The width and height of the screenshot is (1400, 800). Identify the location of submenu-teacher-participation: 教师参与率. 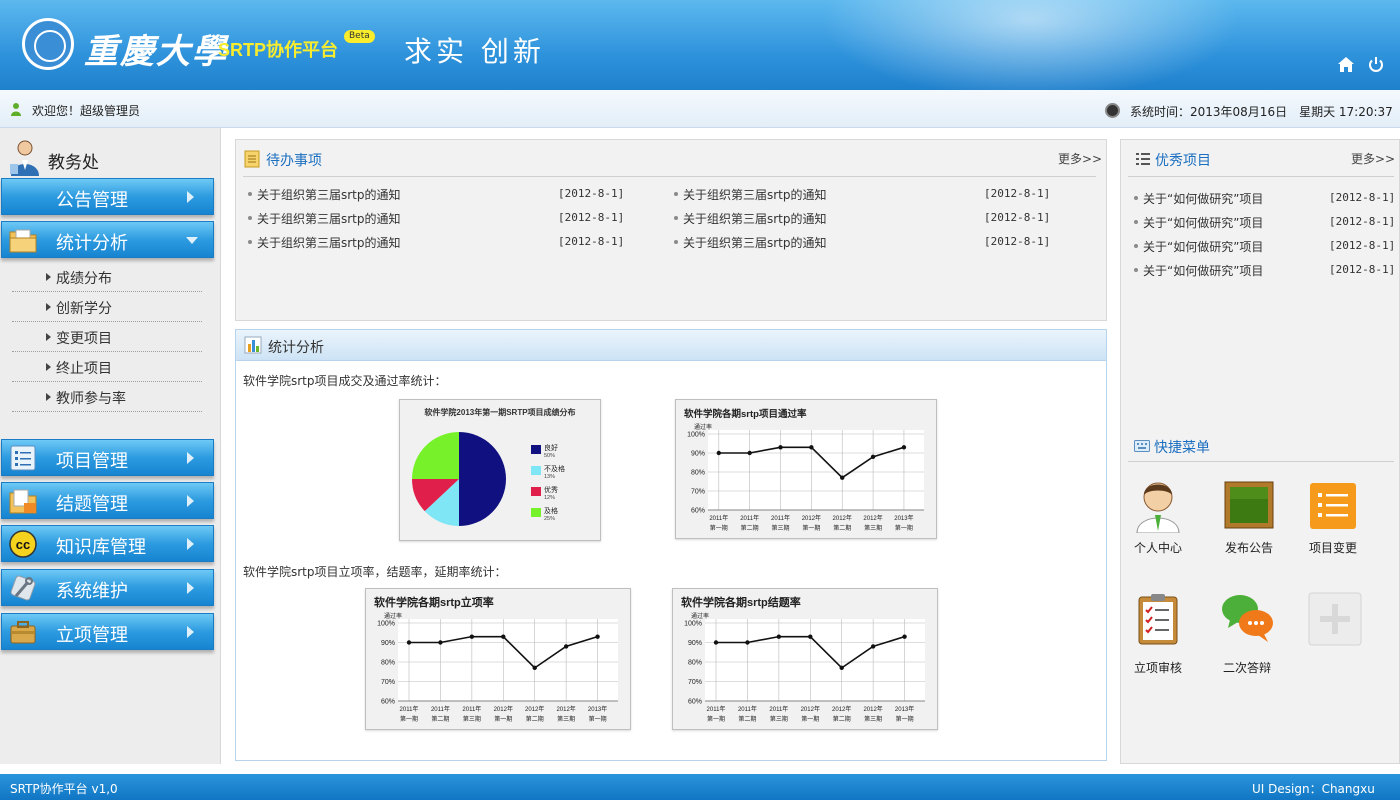
(107, 397).